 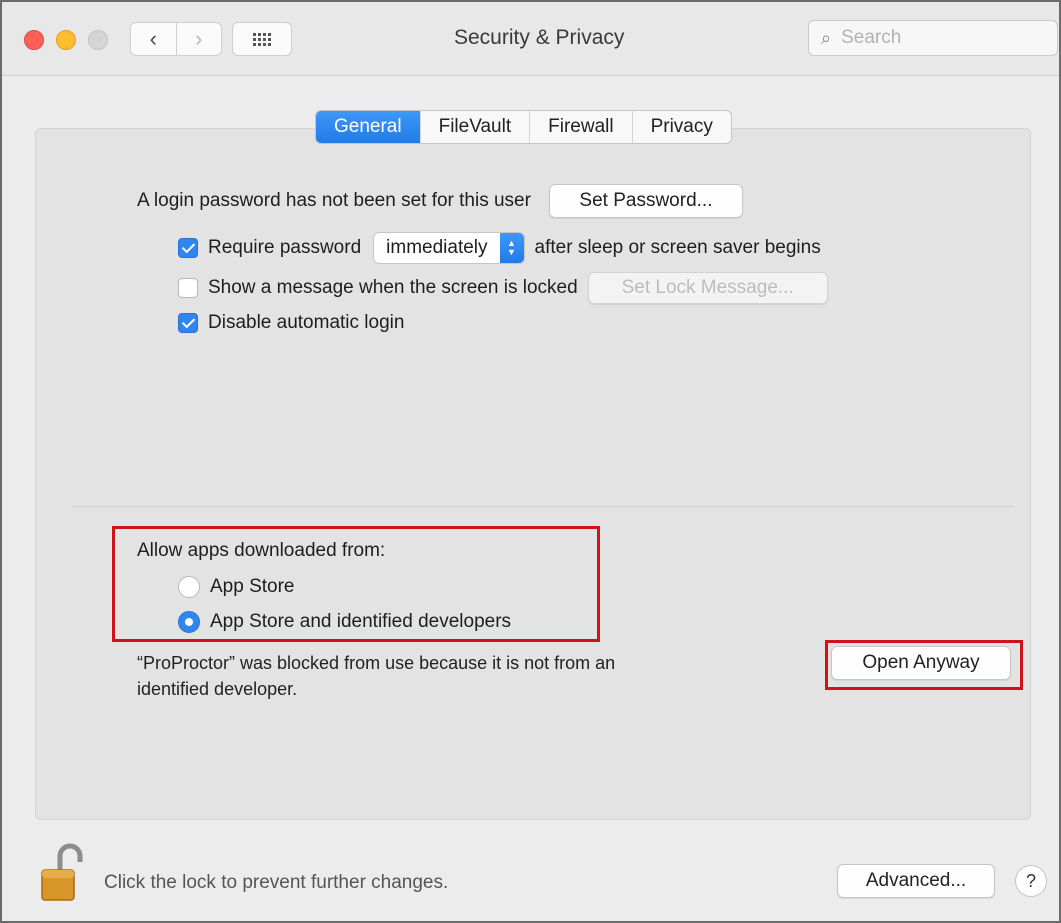 I want to click on radio-identified-developers-label: App Store and identified developers, so click(x=361, y=621).